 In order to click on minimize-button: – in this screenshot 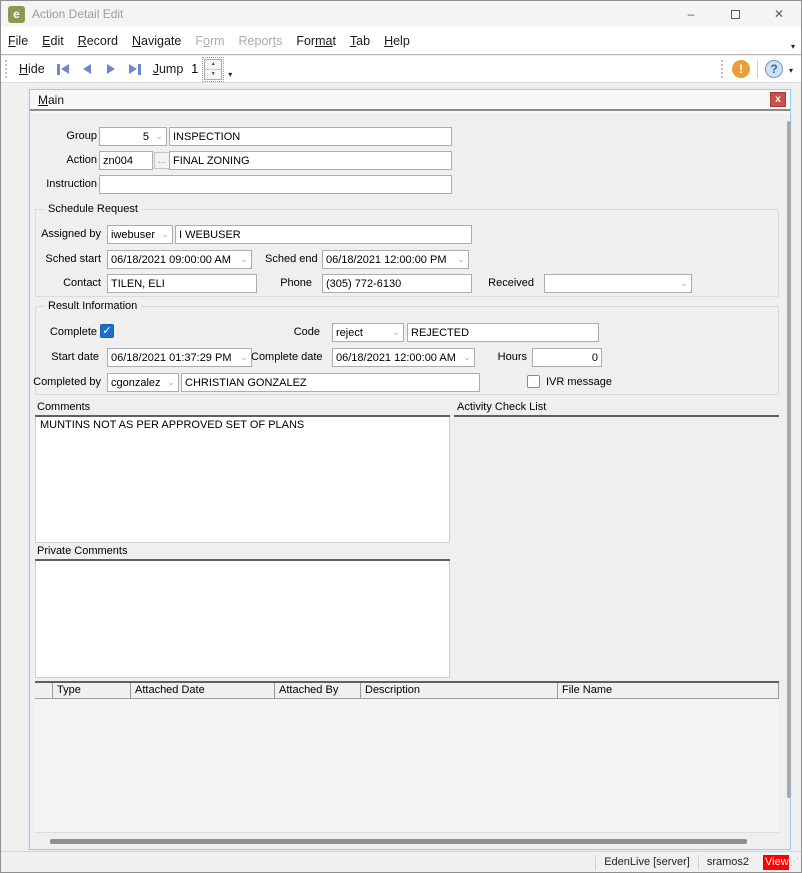, I will do `click(691, 14)`.